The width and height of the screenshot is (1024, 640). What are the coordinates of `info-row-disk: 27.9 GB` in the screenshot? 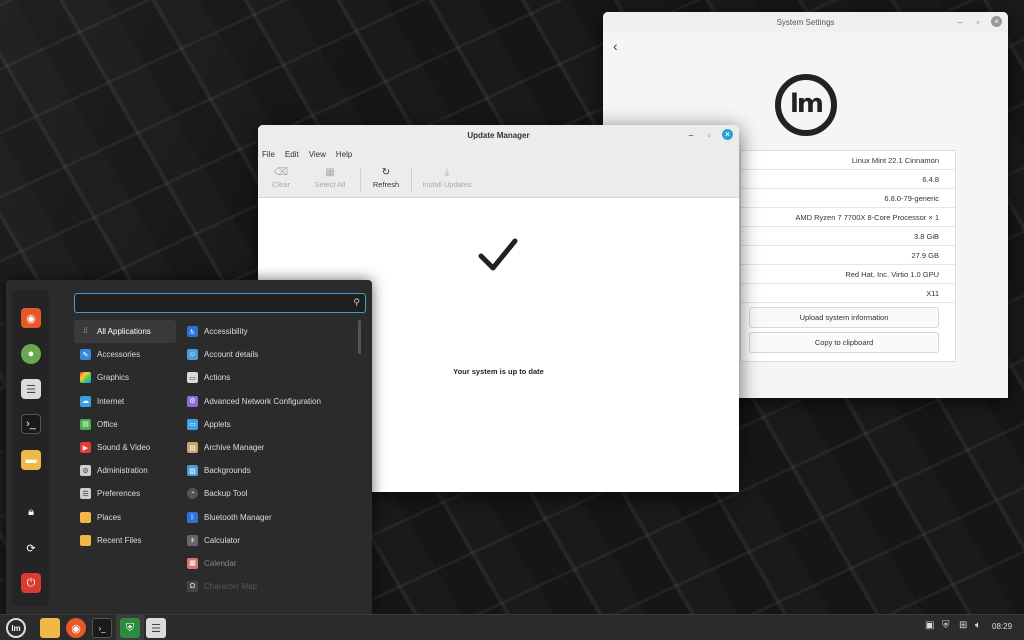 It's located at (848, 255).